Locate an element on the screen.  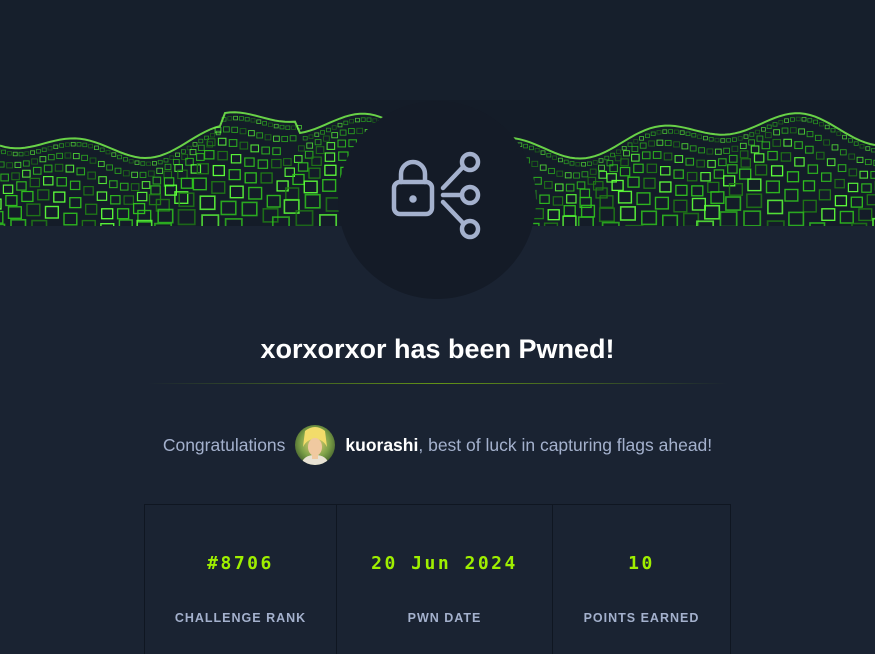
stat-pwn-date: 20 Jun 2024 PWN DATE is located at coordinates (445, 579).